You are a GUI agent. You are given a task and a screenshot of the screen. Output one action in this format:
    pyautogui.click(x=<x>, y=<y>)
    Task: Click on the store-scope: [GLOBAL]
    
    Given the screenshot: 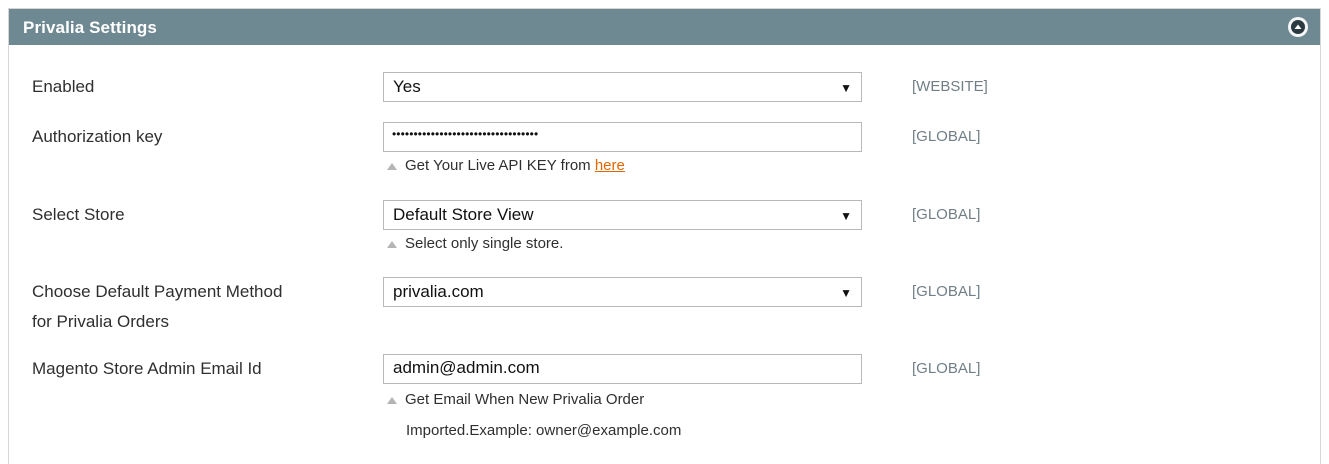 What is the action you would take?
    pyautogui.click(x=946, y=214)
    